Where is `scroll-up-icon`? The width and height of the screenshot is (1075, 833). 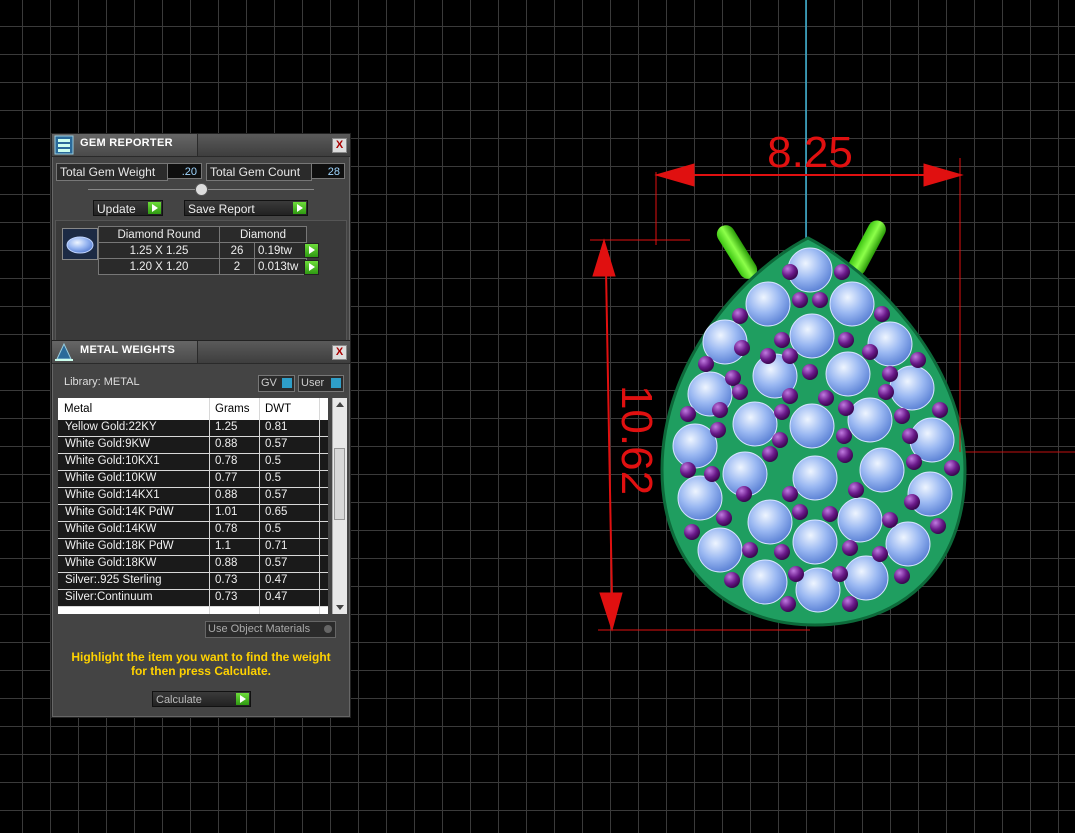 scroll-up-icon is located at coordinates (340, 404).